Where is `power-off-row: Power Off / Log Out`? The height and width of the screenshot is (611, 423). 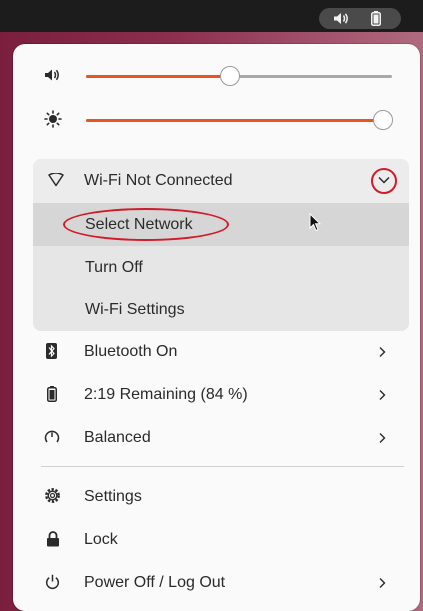 power-off-row: Power Off / Log Out is located at coordinates (216, 582).